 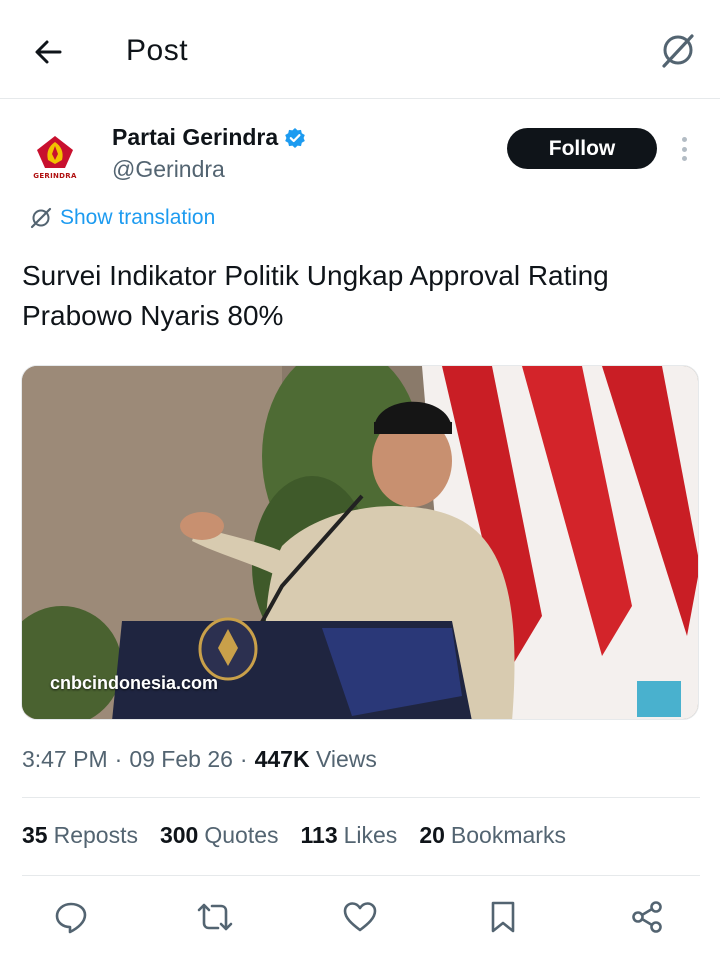 I want to click on repost-icon, so click(x=215, y=917).